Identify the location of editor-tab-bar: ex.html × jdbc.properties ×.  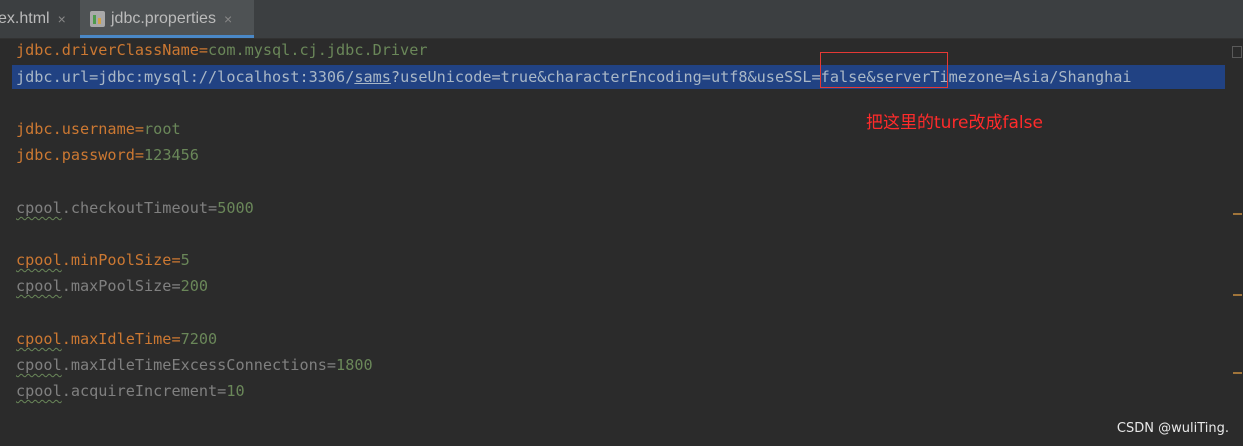
(621, 19).